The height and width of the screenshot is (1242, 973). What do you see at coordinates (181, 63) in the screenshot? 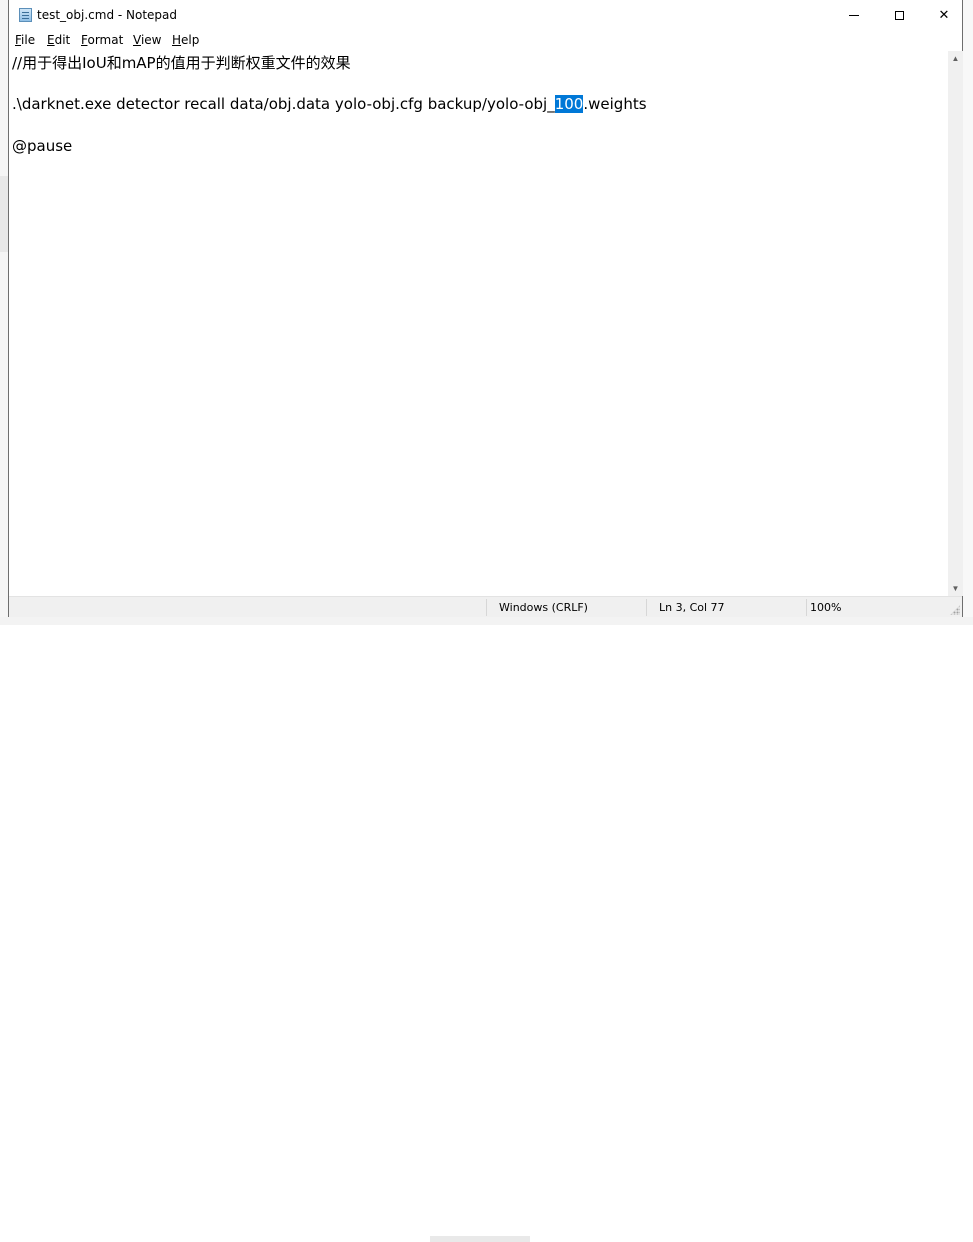
I see `editor-line-1: //用于得出IoU和mAP的值用于判断权重文件的效果` at bounding box center [181, 63].